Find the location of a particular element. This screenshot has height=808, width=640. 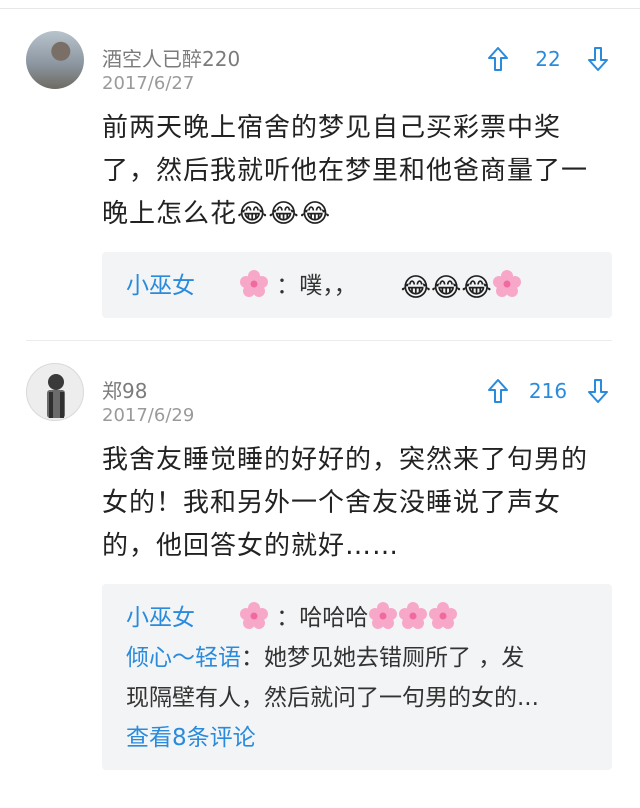

reply-username: 倾心～轻语 is located at coordinates (183, 658).